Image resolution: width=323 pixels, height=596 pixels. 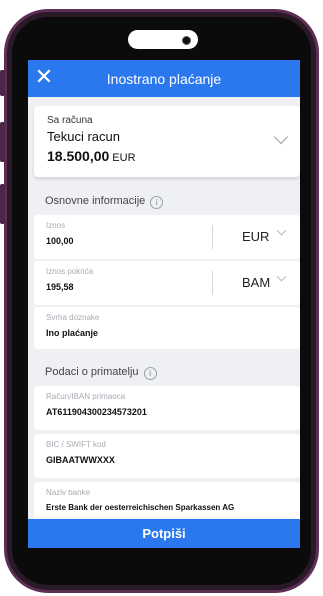 What do you see at coordinates (124, 158) in the screenshot?
I see `account-balance-currency: EUR` at bounding box center [124, 158].